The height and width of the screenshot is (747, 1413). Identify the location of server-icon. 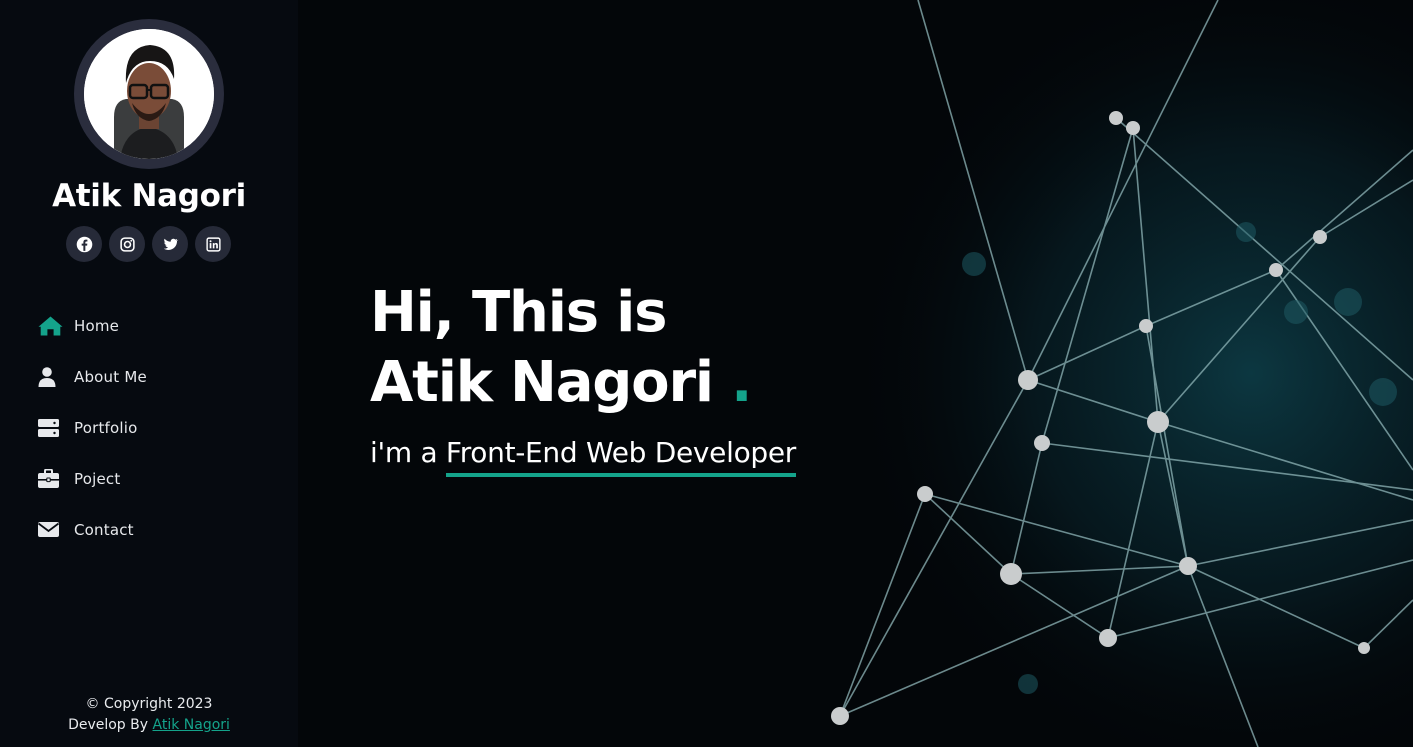
(56, 428).